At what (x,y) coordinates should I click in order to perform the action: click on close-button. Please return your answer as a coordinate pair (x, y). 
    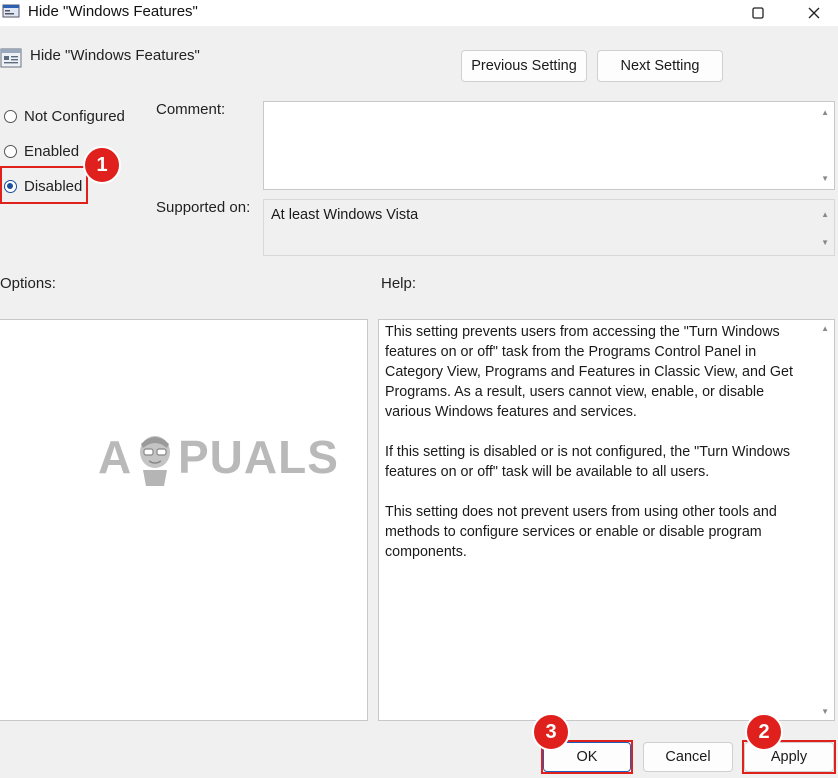
    Looking at the image, I should click on (812, 13).